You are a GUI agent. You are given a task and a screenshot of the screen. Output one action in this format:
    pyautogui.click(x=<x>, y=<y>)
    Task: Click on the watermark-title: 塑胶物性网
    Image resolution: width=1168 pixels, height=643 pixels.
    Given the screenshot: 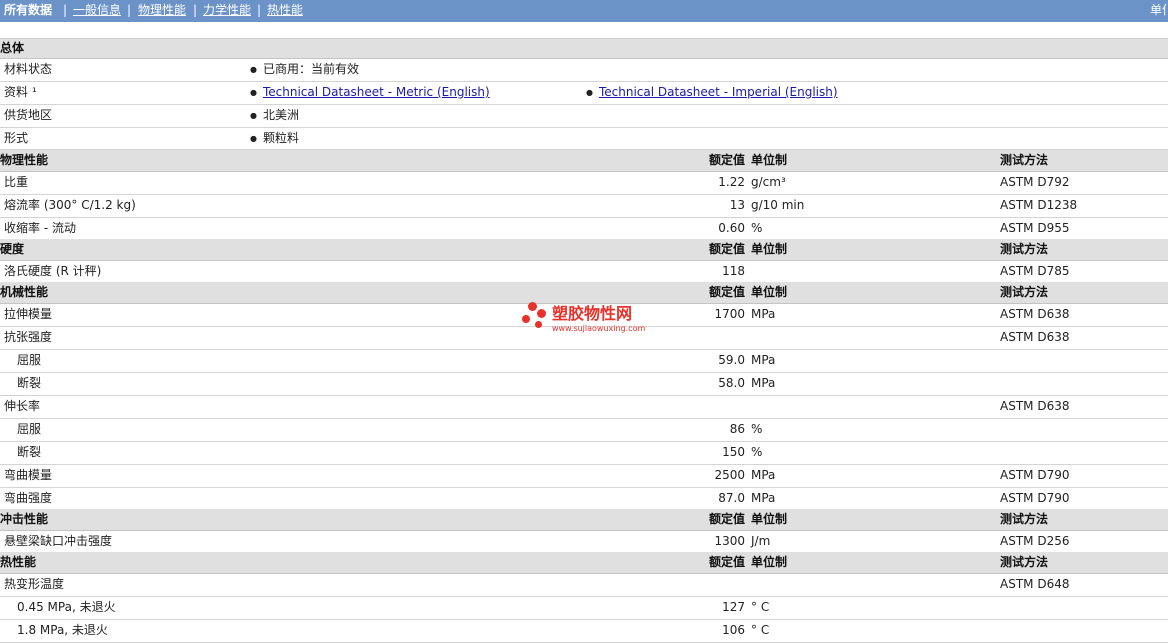 What is the action you would take?
    pyautogui.click(x=592, y=313)
    